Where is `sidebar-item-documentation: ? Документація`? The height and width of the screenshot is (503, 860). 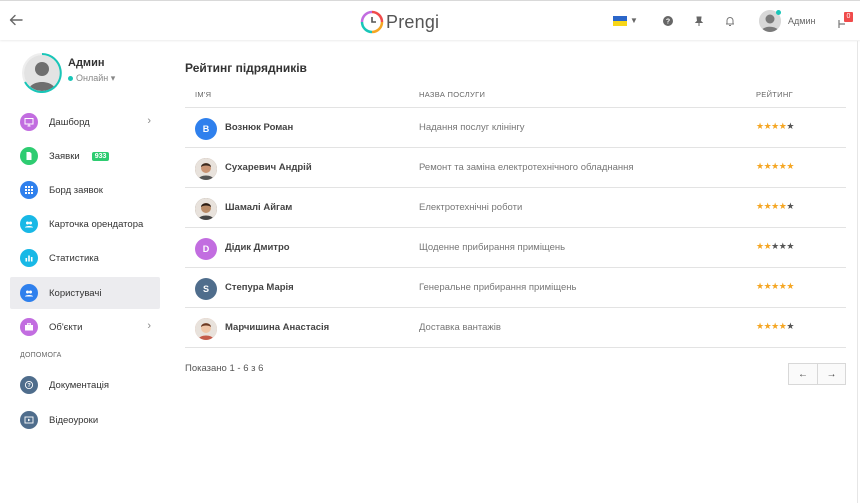 sidebar-item-documentation: ? Документація is located at coordinates (85, 385).